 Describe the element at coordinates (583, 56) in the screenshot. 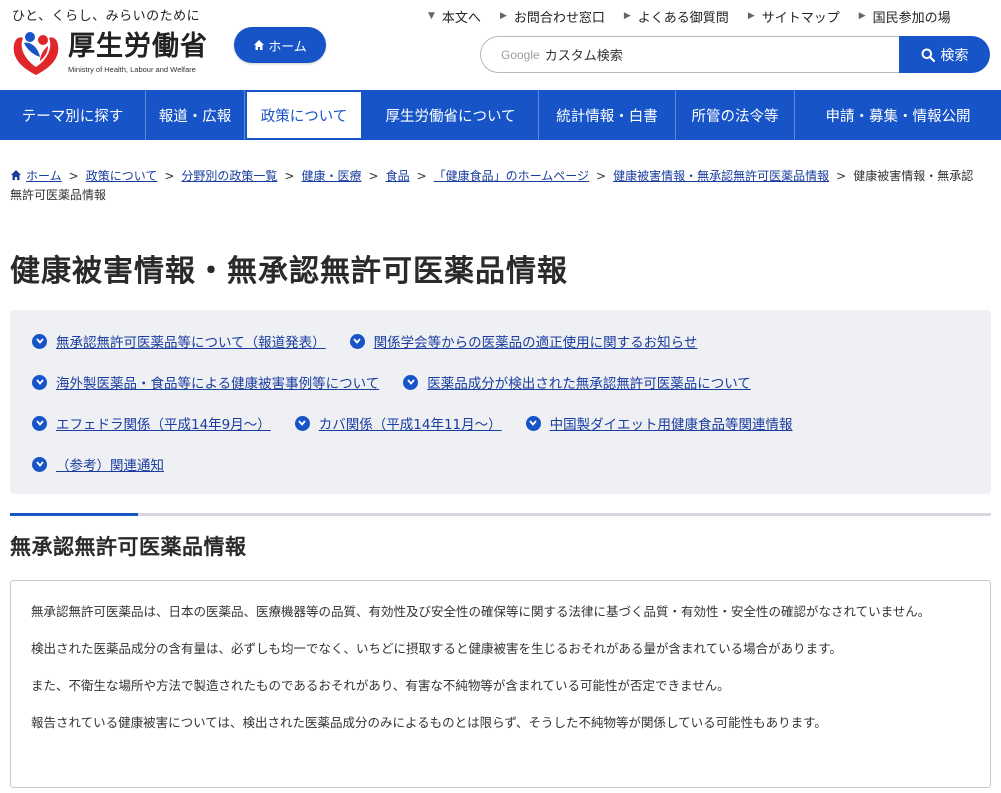

I see `search-placeholder: カスタム検索` at that location.